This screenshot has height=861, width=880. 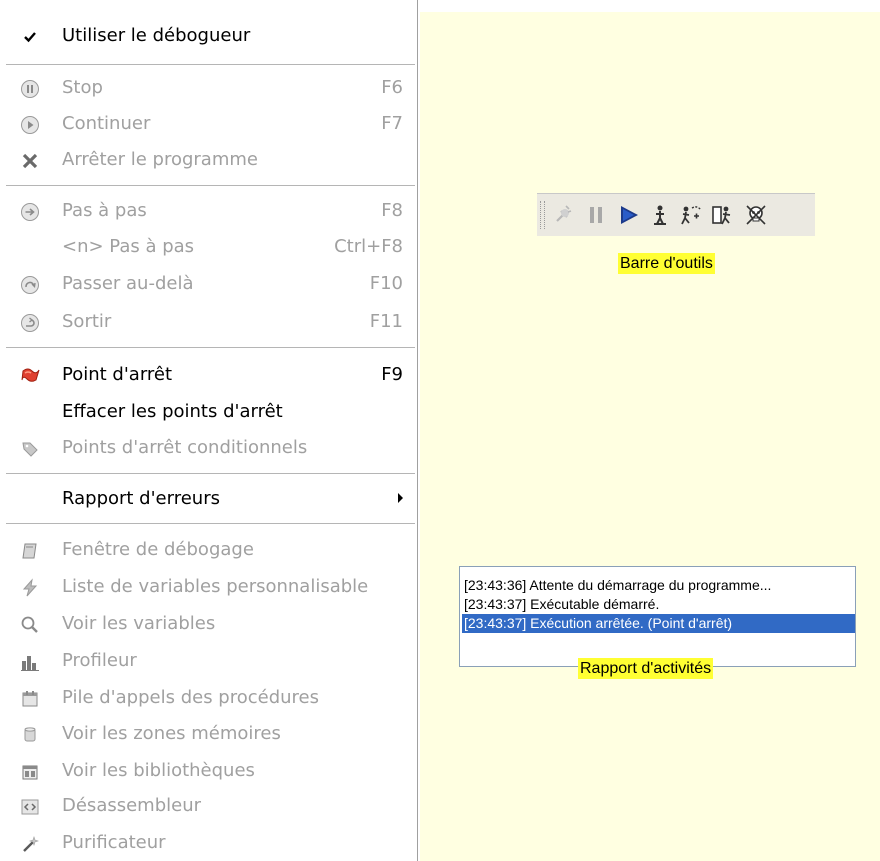 I want to click on library-icon, so click(x=30, y=772).